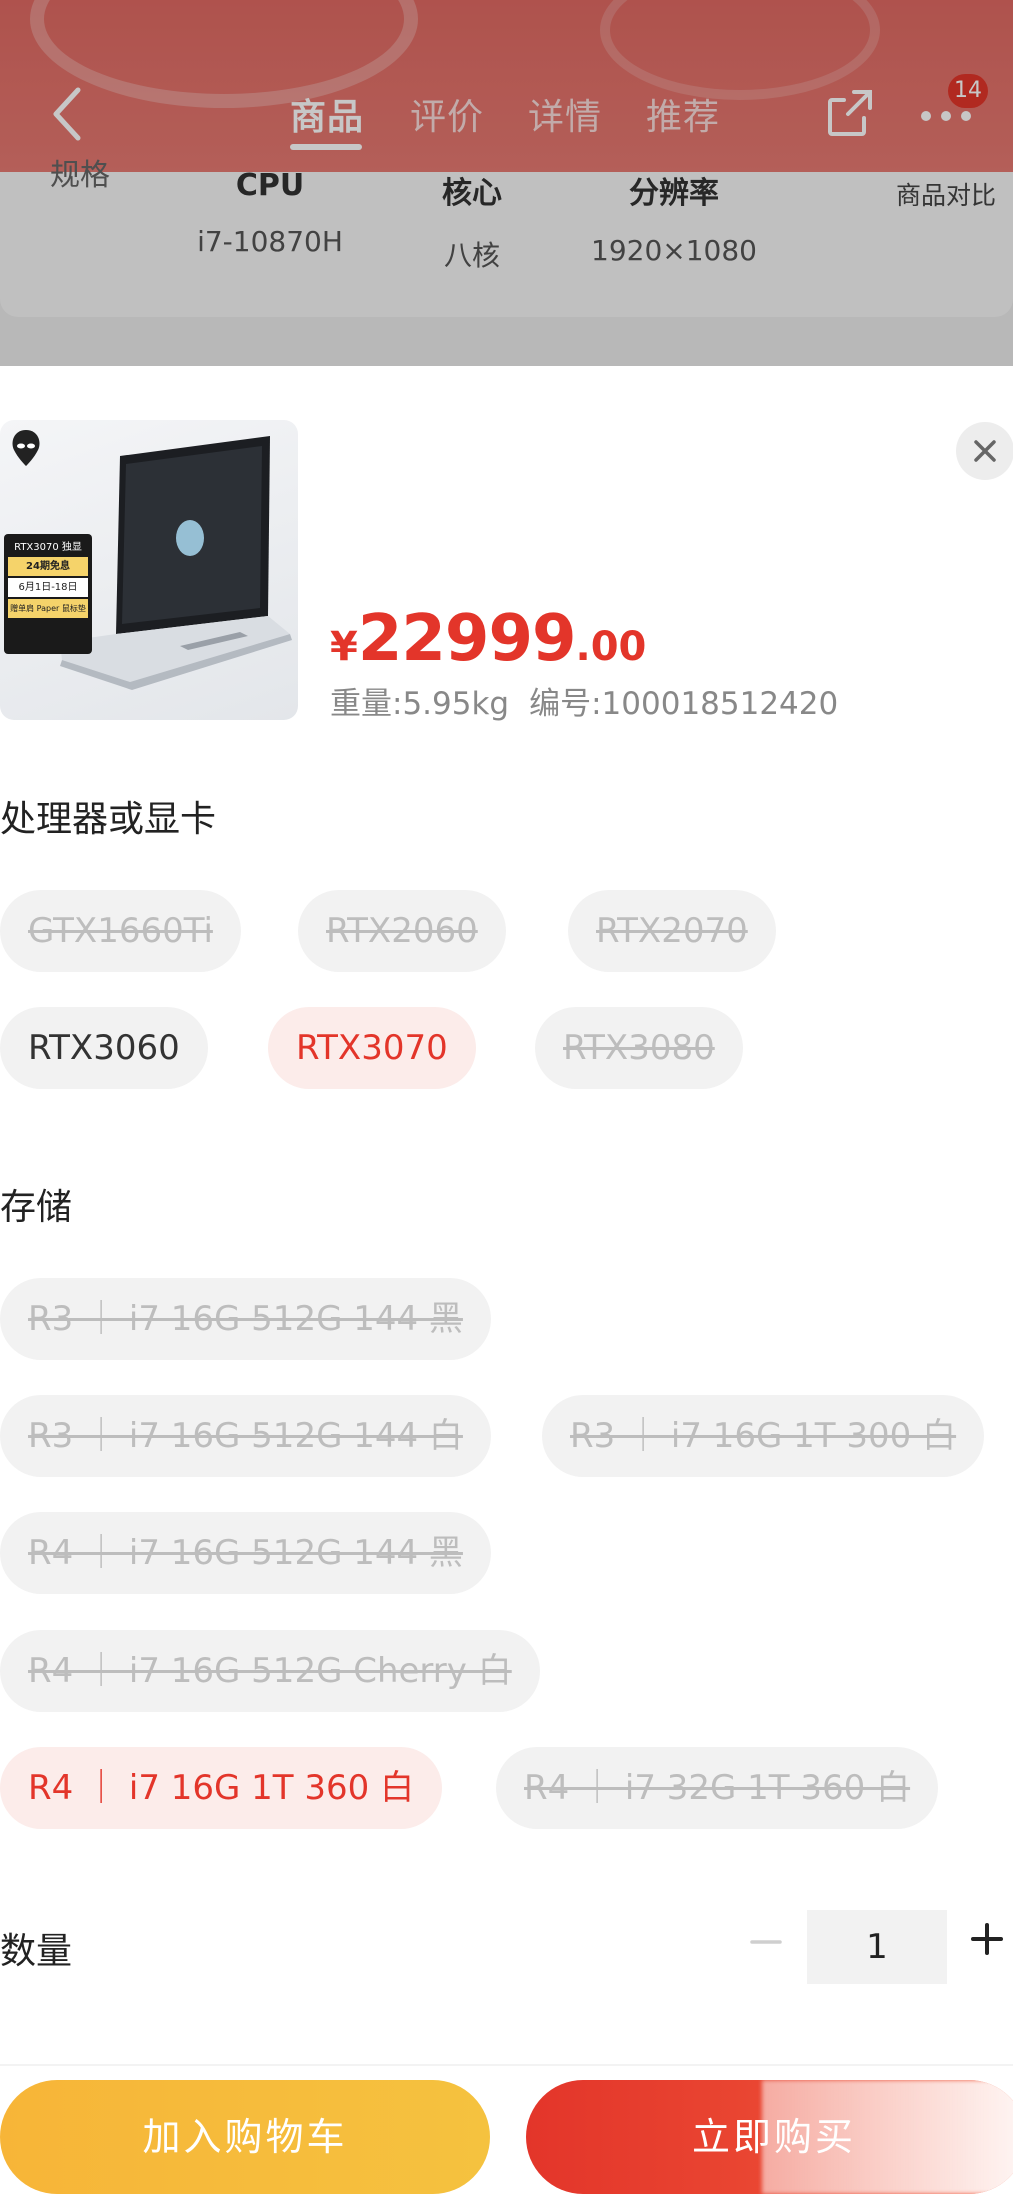 The height and width of the screenshot is (2194, 1013). I want to click on storage-option: R4 ｜ i7 16G 512G 144 黑, so click(245, 1553).